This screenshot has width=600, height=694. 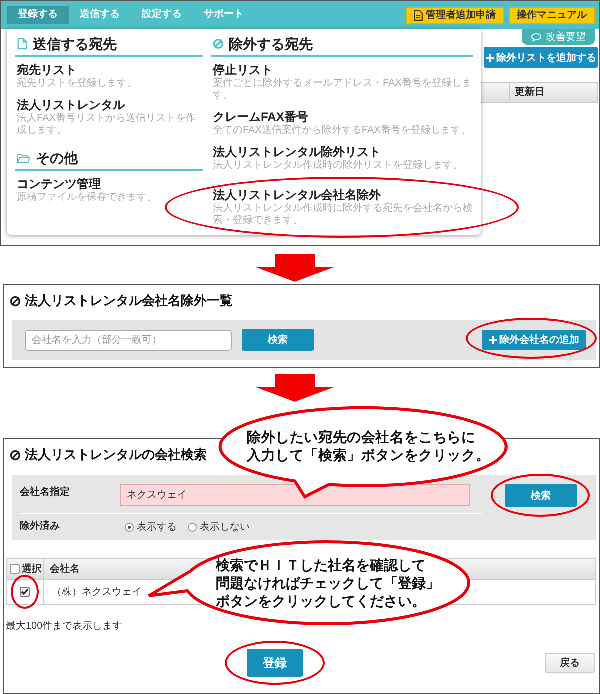 I want to click on menu-item: コンテンツ管理, so click(x=59, y=184).